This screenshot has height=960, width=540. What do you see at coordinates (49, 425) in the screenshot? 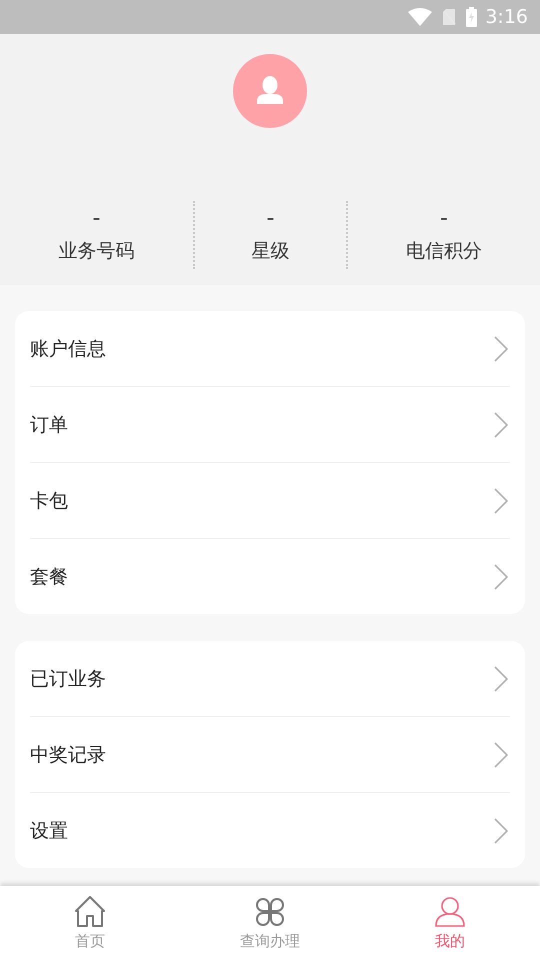
I see `menu-item: 订单` at bounding box center [49, 425].